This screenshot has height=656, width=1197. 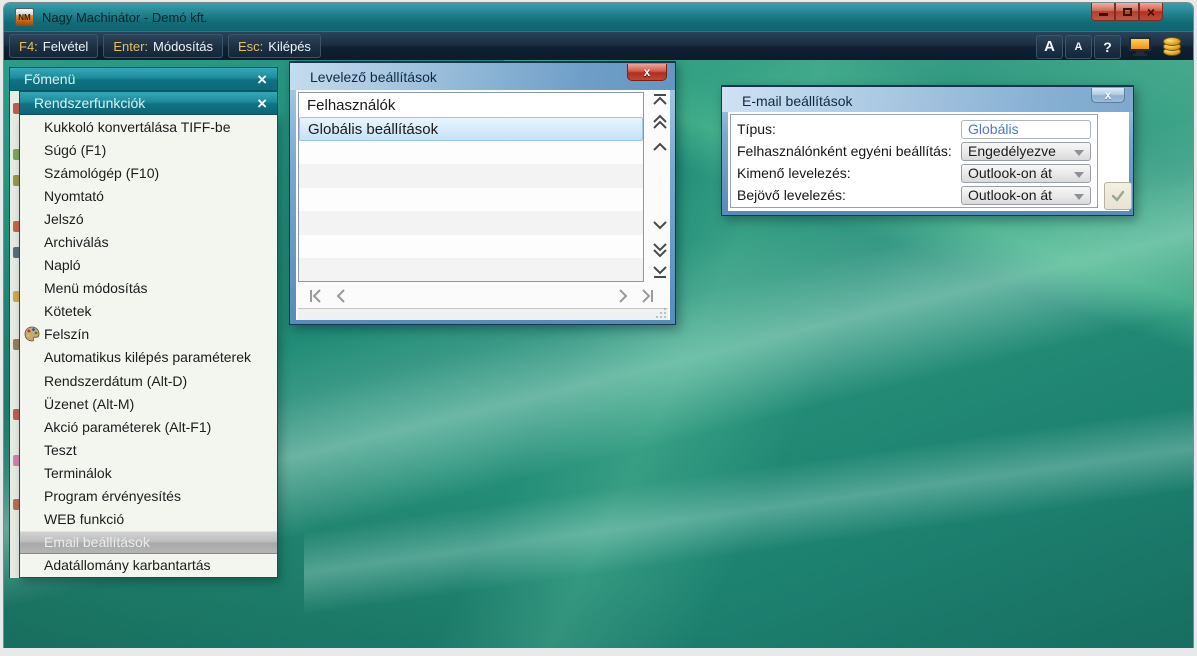 What do you see at coordinates (598, 17) in the screenshot?
I see `title-bar: NM Nagy Machinátor - Demó kft. ×` at bounding box center [598, 17].